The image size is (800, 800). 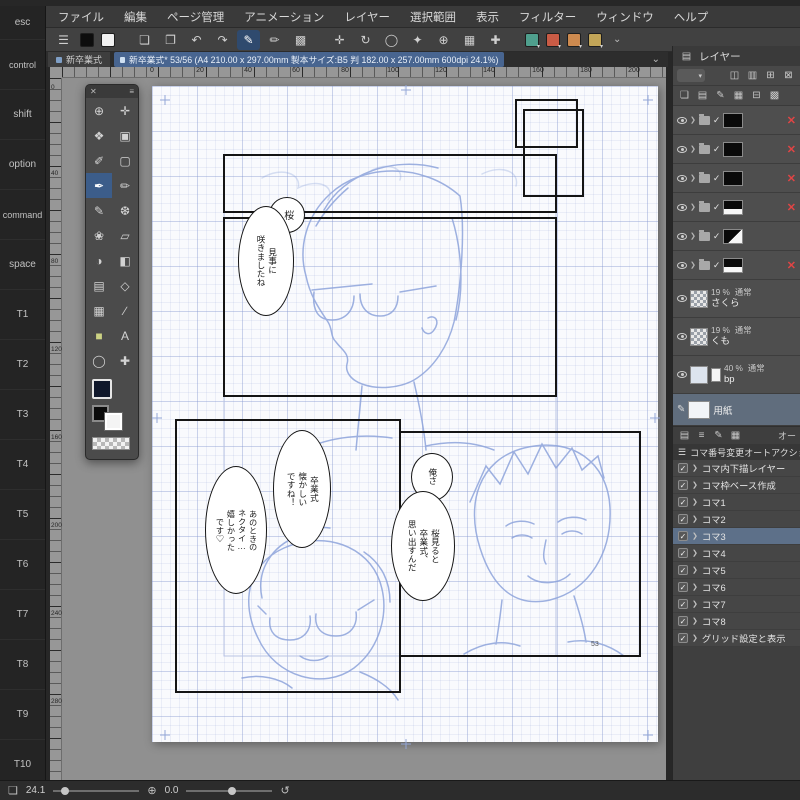 I want to click on new-canvas-icon: ❏, so click(x=144, y=40).